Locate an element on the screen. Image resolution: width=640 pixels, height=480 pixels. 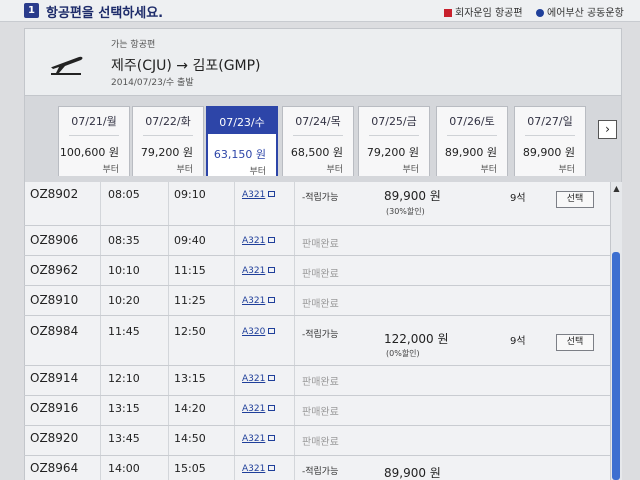
flight-number: OZ8984 is located at coordinates (54, 331).